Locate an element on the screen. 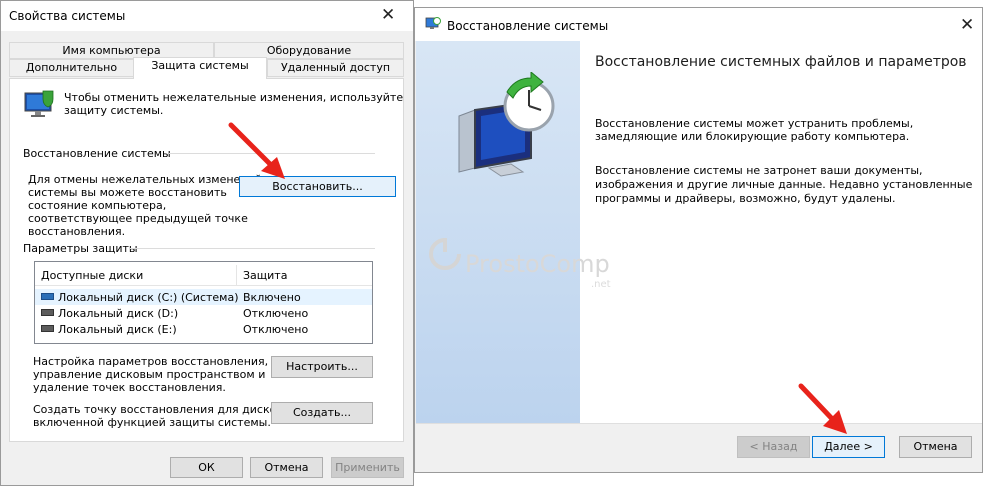  configure-desc-line1: Настройка параметров восстановления, is located at coordinates (151, 361).